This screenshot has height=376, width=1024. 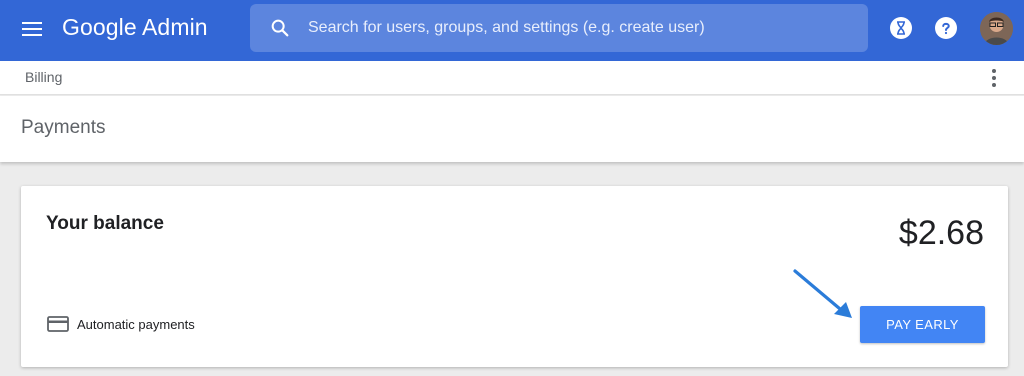 What do you see at coordinates (512, 78) in the screenshot?
I see `breadcrumb-bar: Billing` at bounding box center [512, 78].